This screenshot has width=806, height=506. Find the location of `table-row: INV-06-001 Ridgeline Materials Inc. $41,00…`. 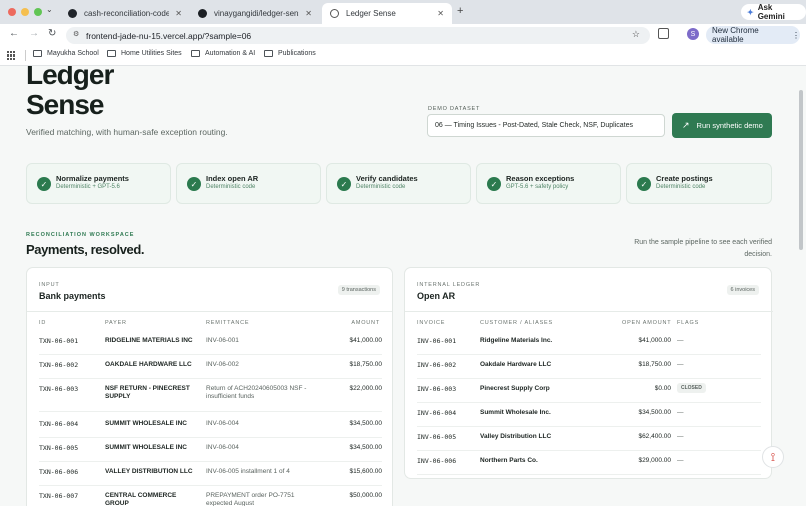

table-row: INV-06-001 Ridgeline Materials Inc. $41,00… is located at coordinates (589, 343).